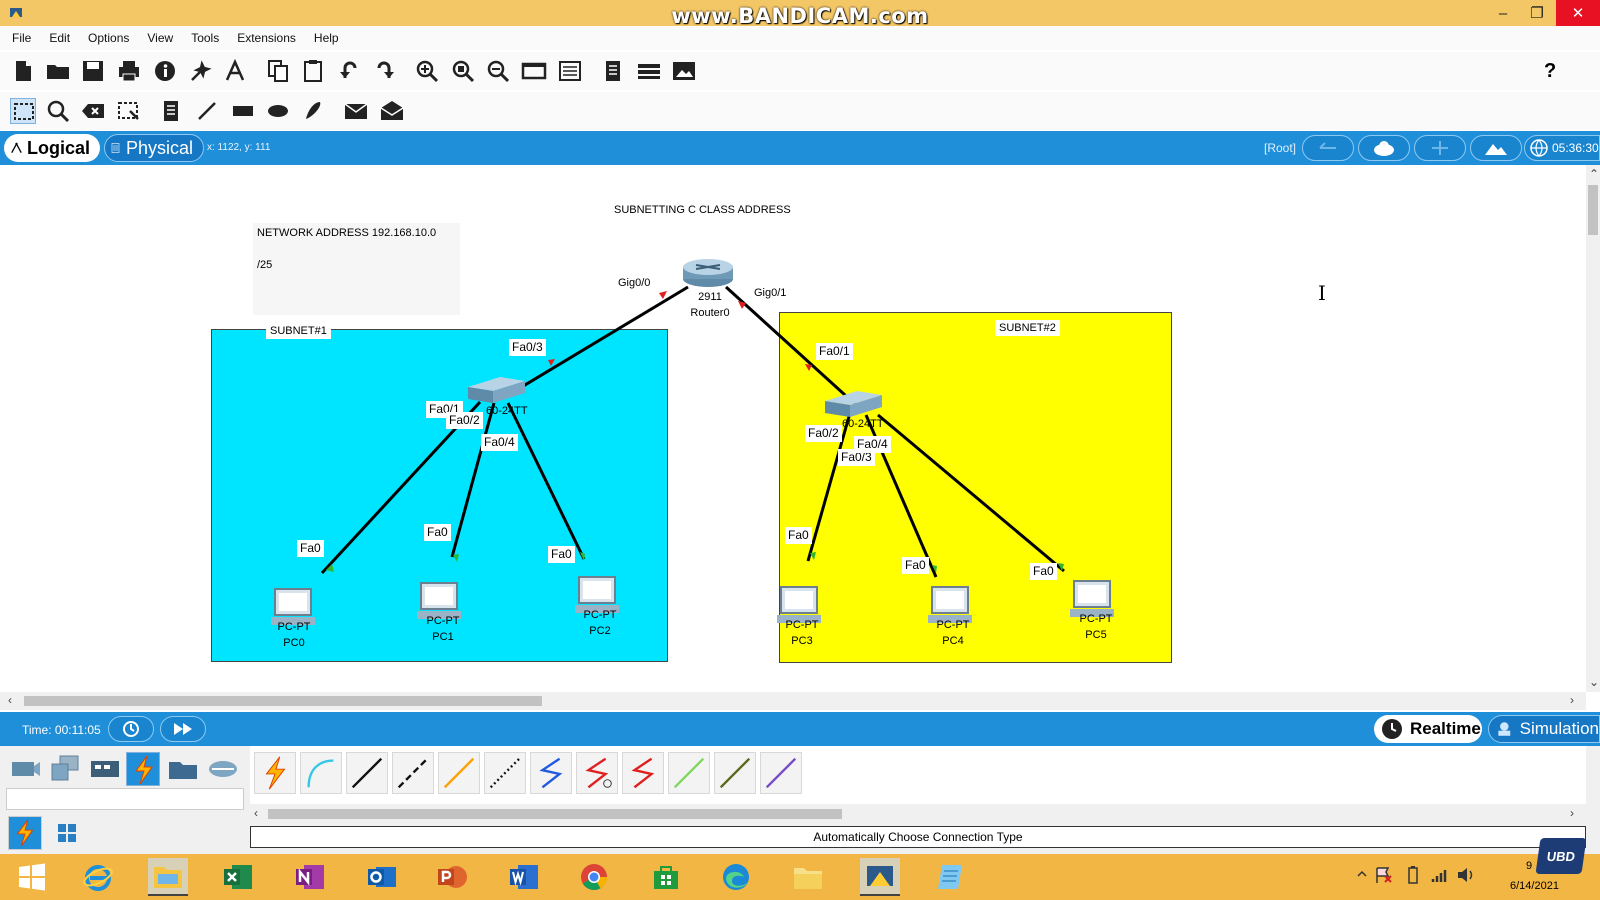 The image size is (1600, 900). I want to click on activity-wizard-icon, so click(201, 71).